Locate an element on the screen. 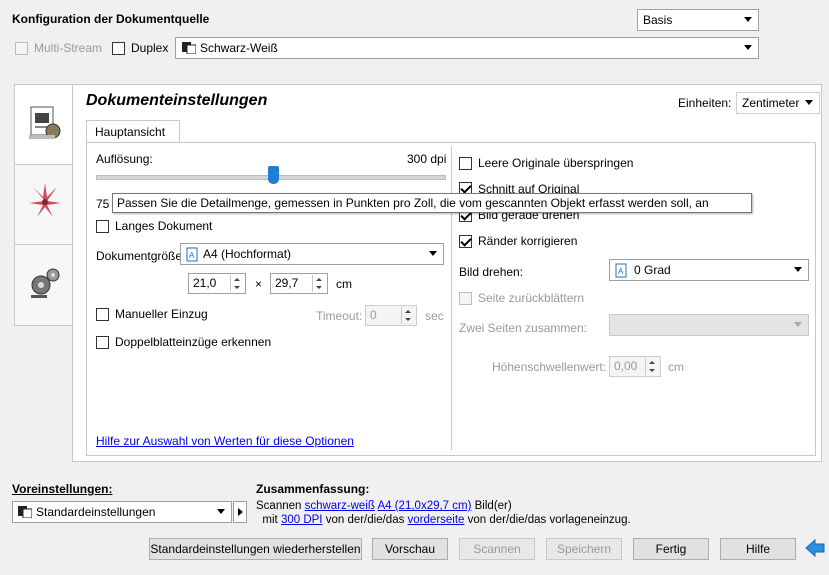 This screenshot has height=575, width=829. preview-button: Vorschau is located at coordinates (410, 549).